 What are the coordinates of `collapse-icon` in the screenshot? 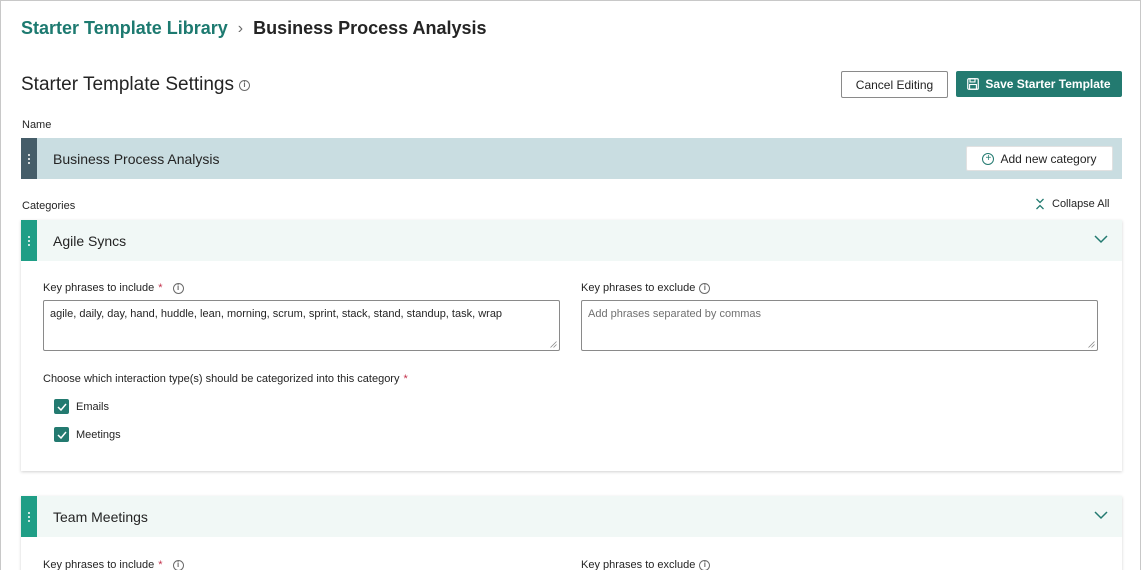 It's located at (1040, 204).